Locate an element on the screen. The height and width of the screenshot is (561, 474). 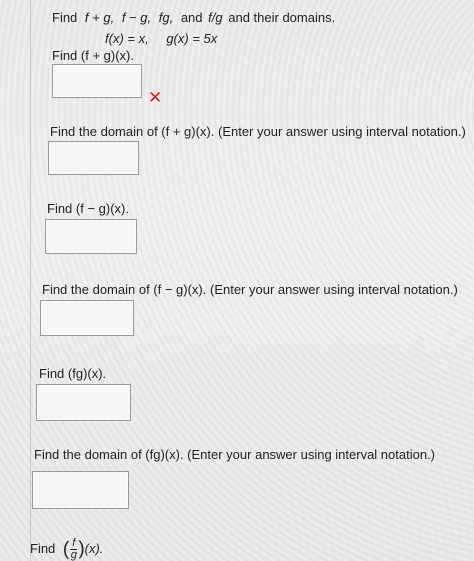
op-and: and is located at coordinates (191, 17).